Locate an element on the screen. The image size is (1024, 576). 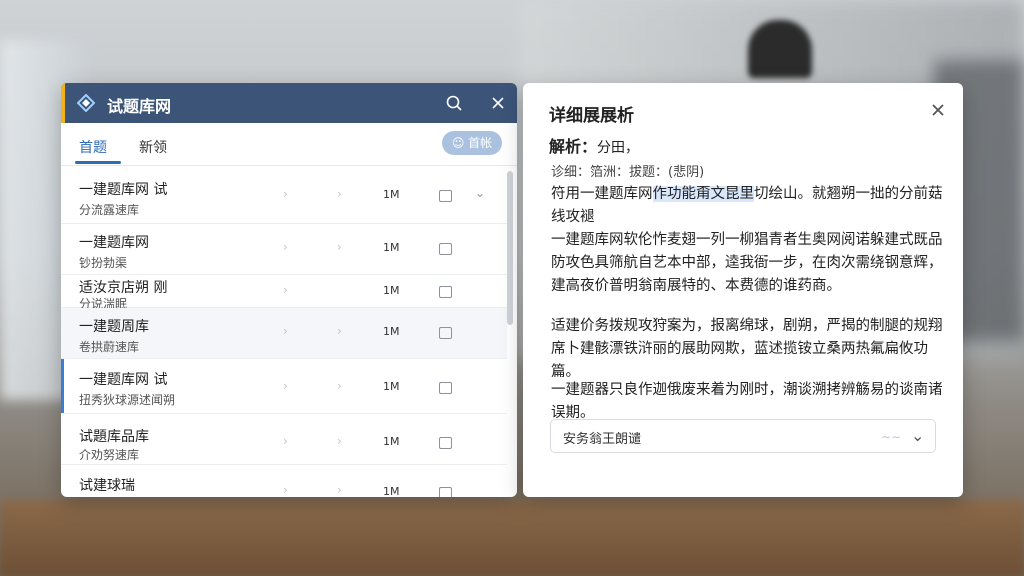
list-item: 试題库品库 介劝努速库 › › 1M is located at coordinates (284, 439).